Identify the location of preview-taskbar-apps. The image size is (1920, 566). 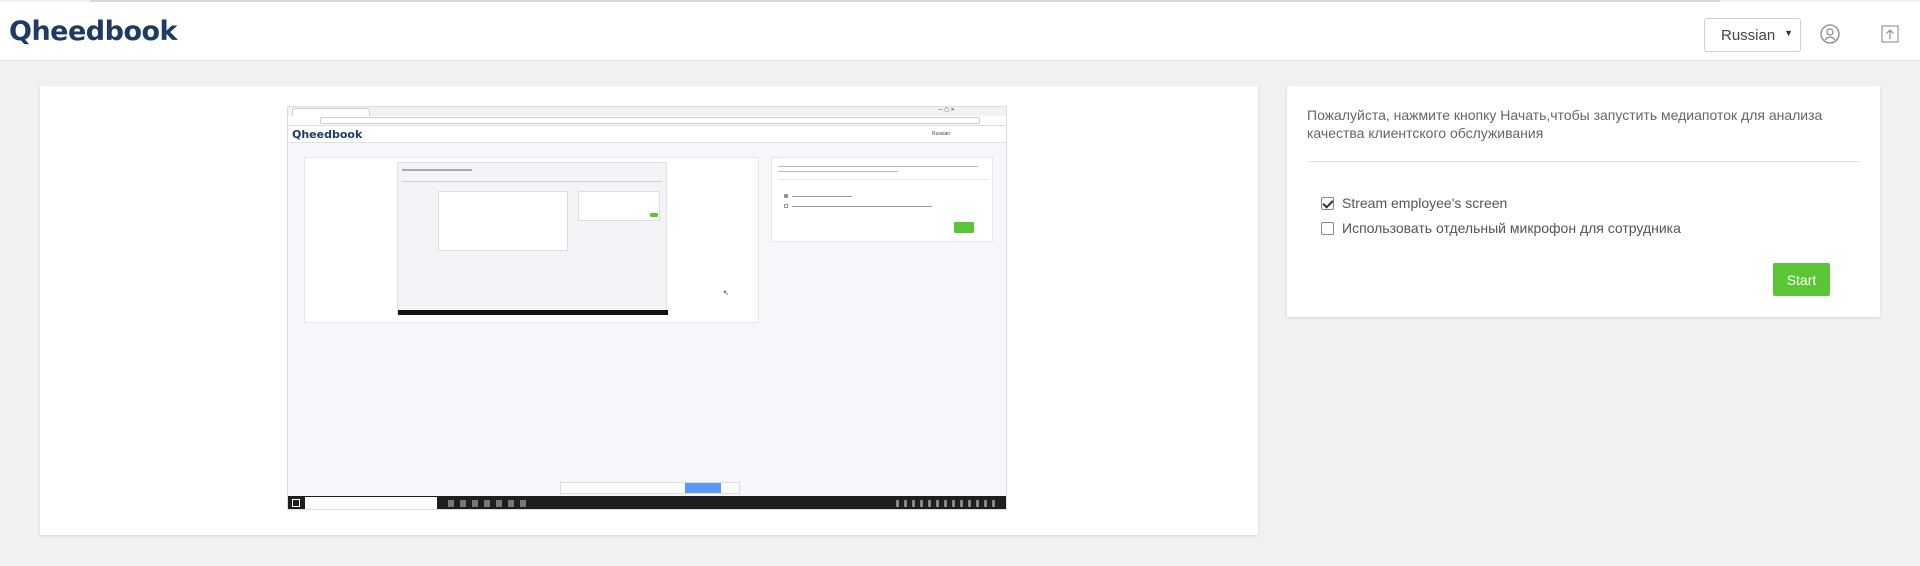
(488, 503).